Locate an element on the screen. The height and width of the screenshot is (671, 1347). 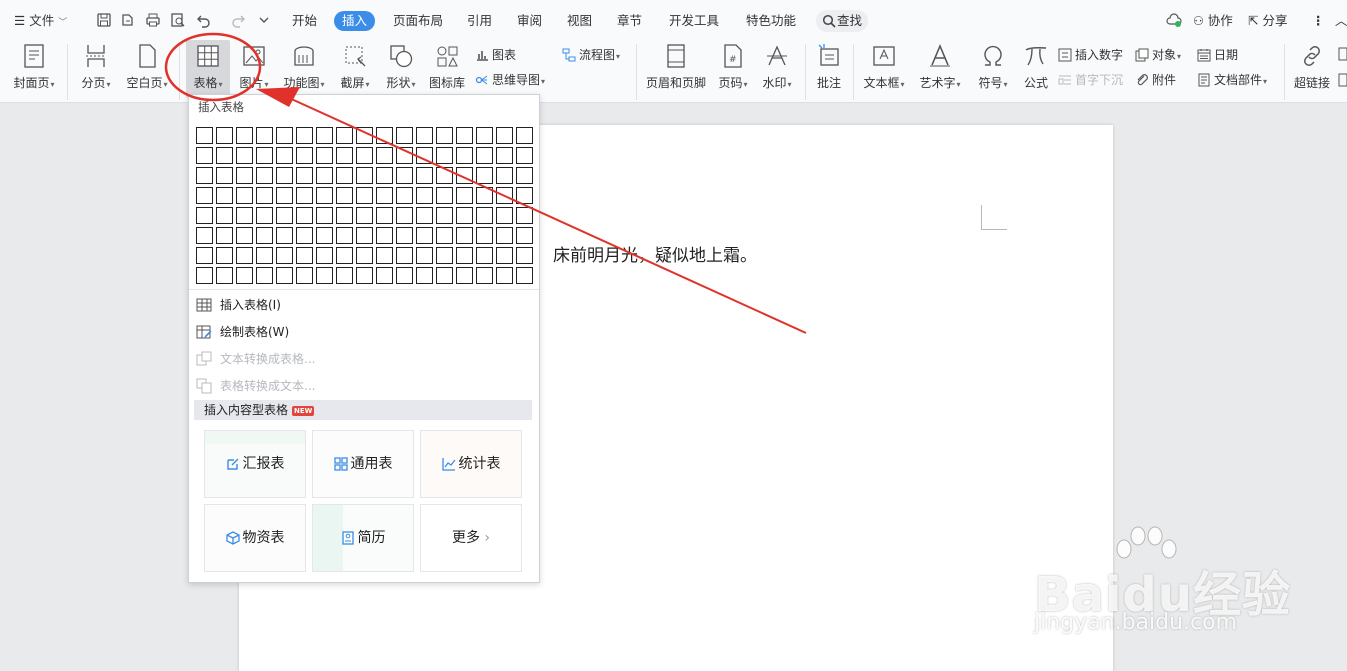
insert-number-button: 插入数字 is located at coordinates (1090, 55).